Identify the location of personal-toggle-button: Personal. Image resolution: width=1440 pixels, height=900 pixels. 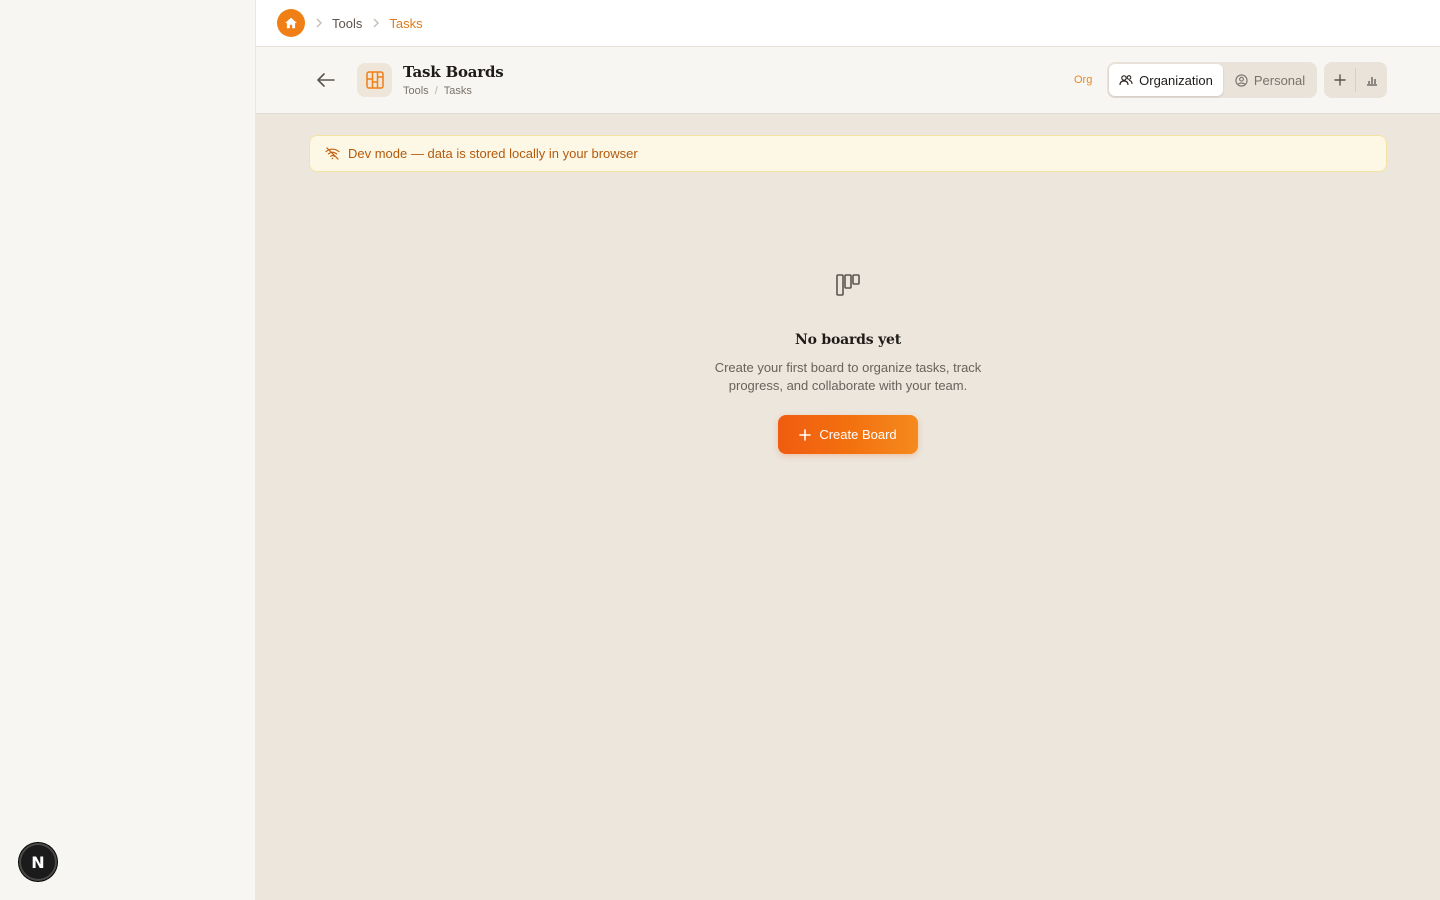
(1270, 80).